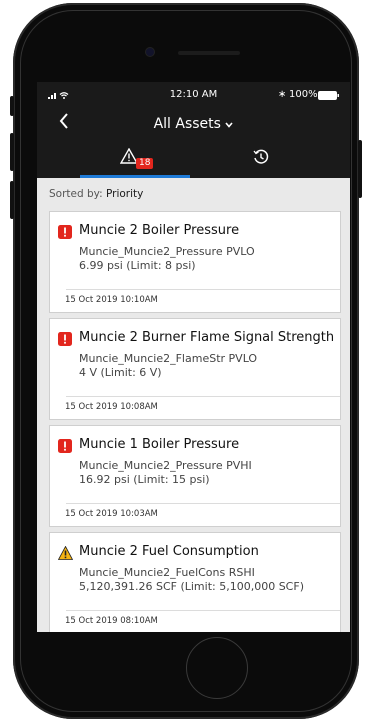  I want to click on app-header: 12:10 AM ∗ 100% All Assets 18, so click(193, 130).